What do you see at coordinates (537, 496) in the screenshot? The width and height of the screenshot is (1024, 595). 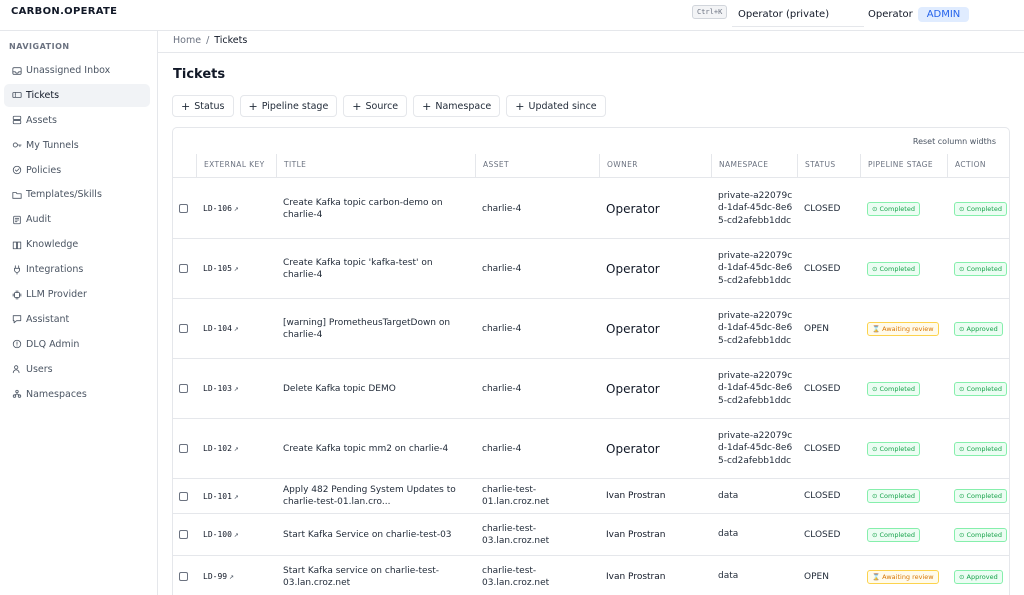 I see `asset-cell: charlie-test-01.lan.croz.net` at bounding box center [537, 496].